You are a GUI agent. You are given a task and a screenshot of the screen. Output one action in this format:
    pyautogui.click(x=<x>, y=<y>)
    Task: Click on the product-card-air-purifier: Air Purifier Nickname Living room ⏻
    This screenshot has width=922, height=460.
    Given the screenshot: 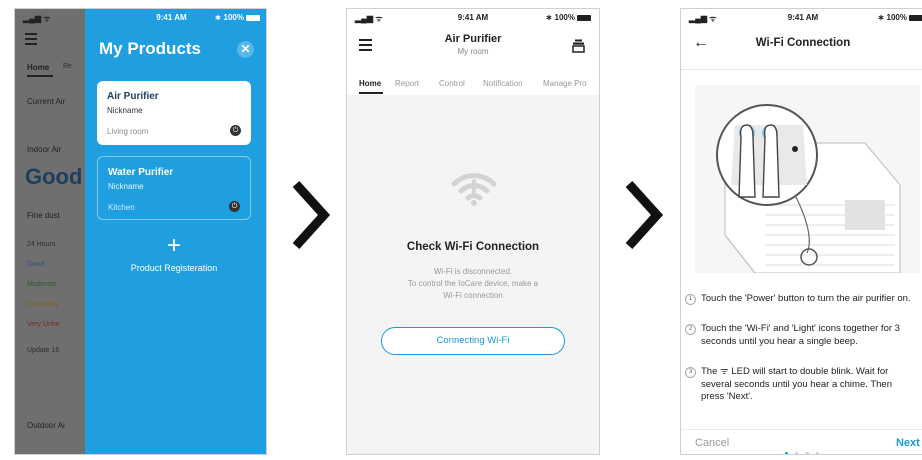 What is the action you would take?
    pyautogui.click(x=174, y=113)
    